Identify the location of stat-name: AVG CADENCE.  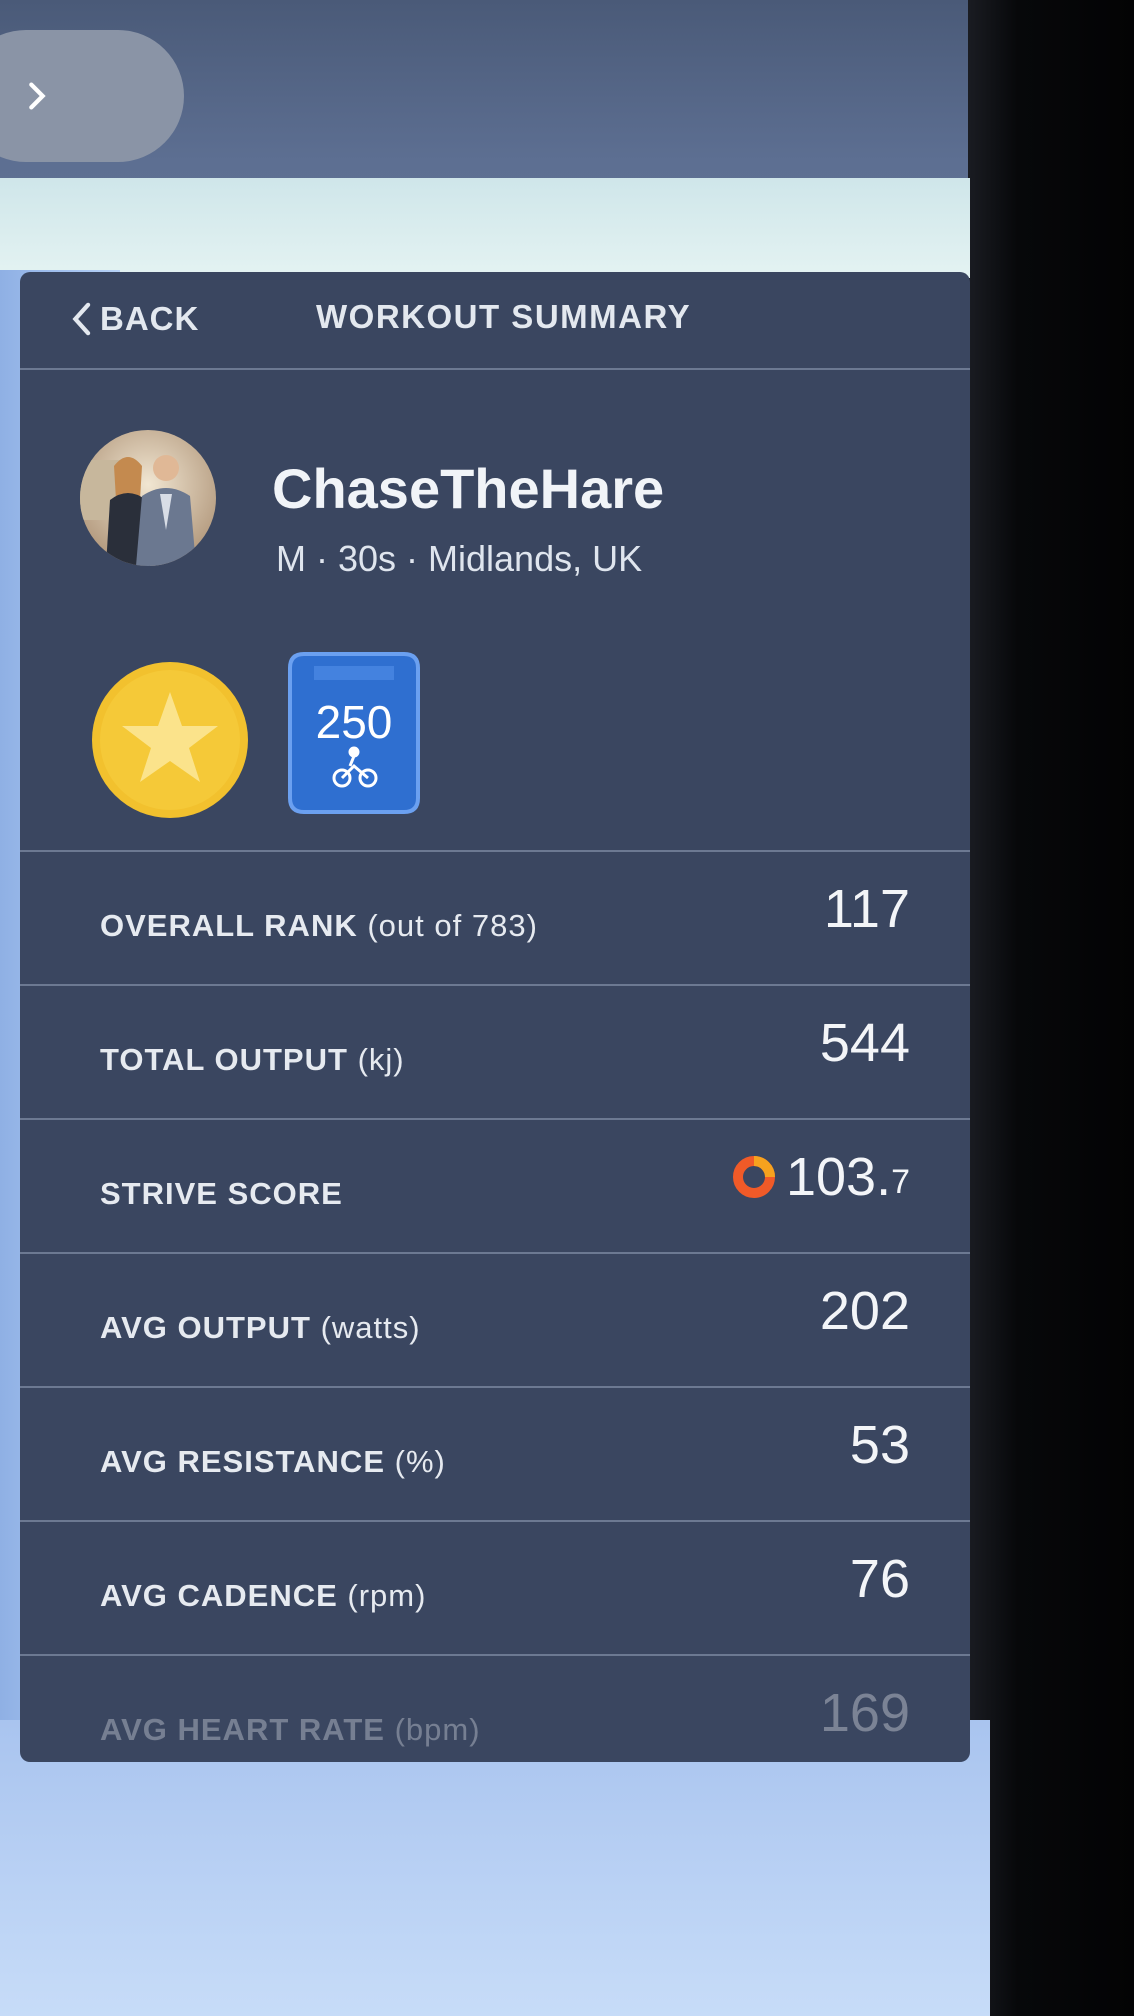
(219, 1595).